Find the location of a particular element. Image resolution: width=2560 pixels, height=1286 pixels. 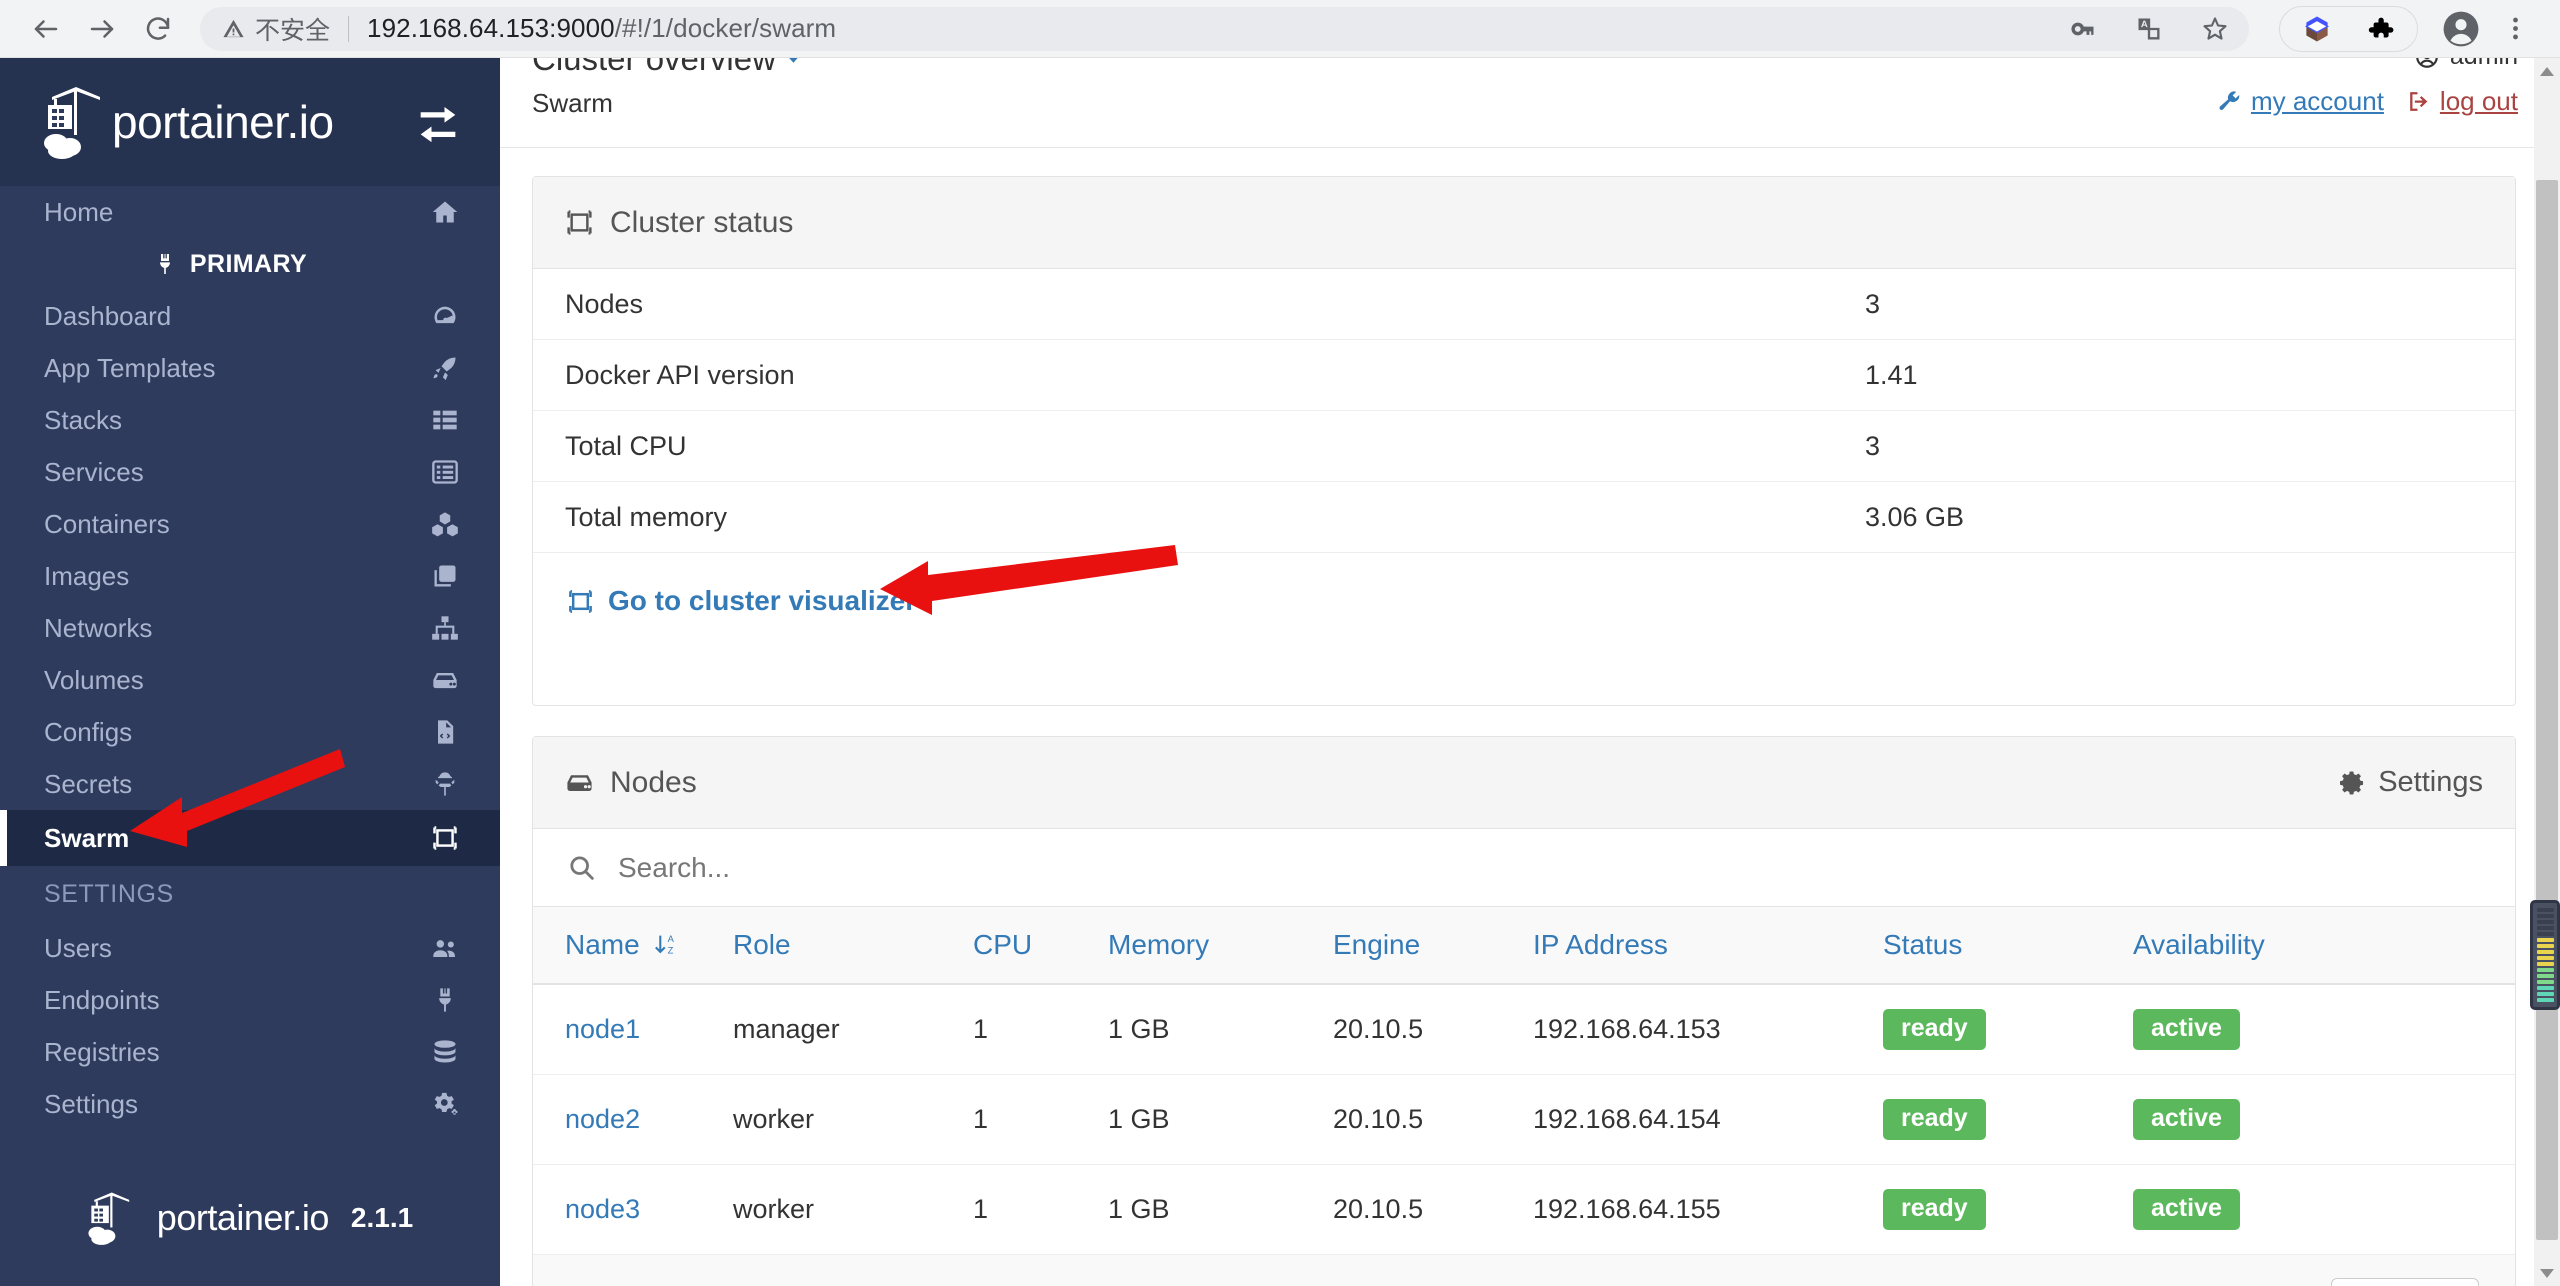

row-key: Total CPU is located at coordinates (626, 445).